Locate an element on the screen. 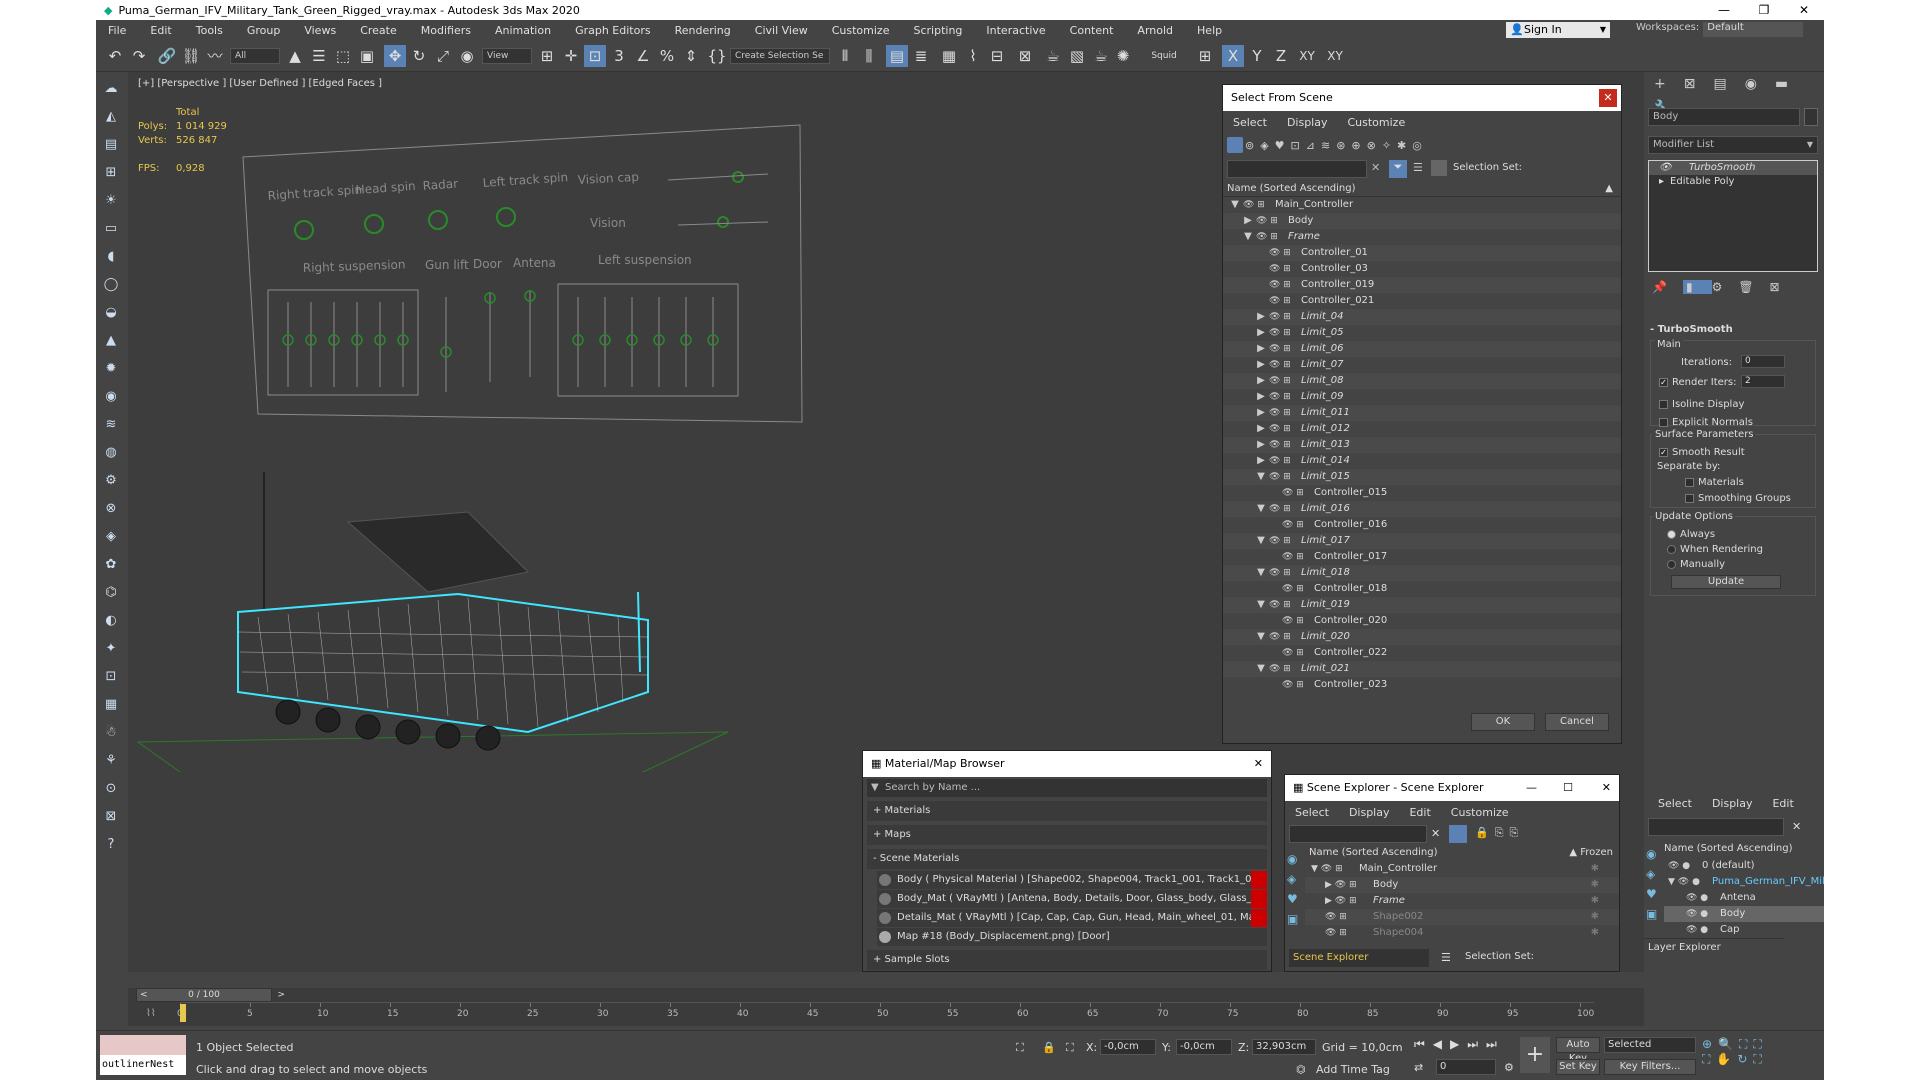 This screenshot has height=1080, width=1920. current-frame-field: 0 is located at coordinates (1466, 1067).